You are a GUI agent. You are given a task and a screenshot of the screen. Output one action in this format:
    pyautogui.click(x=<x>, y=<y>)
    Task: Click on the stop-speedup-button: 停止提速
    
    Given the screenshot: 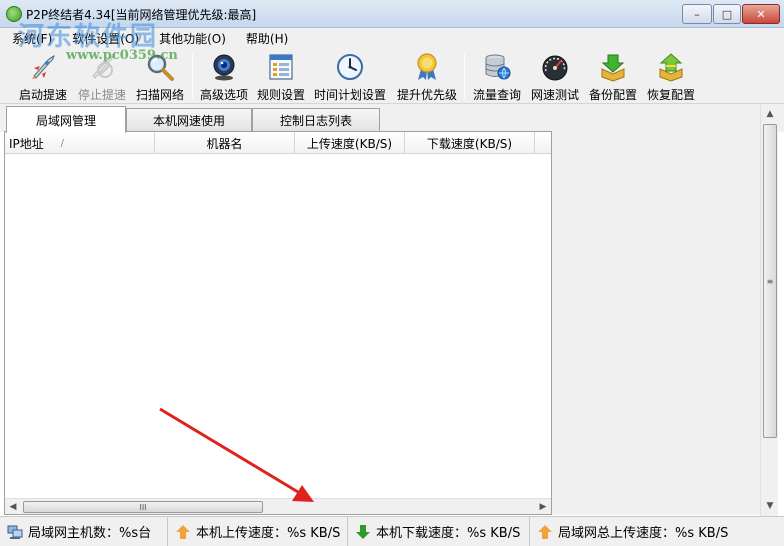 What is the action you would take?
    pyautogui.click(x=102, y=78)
    